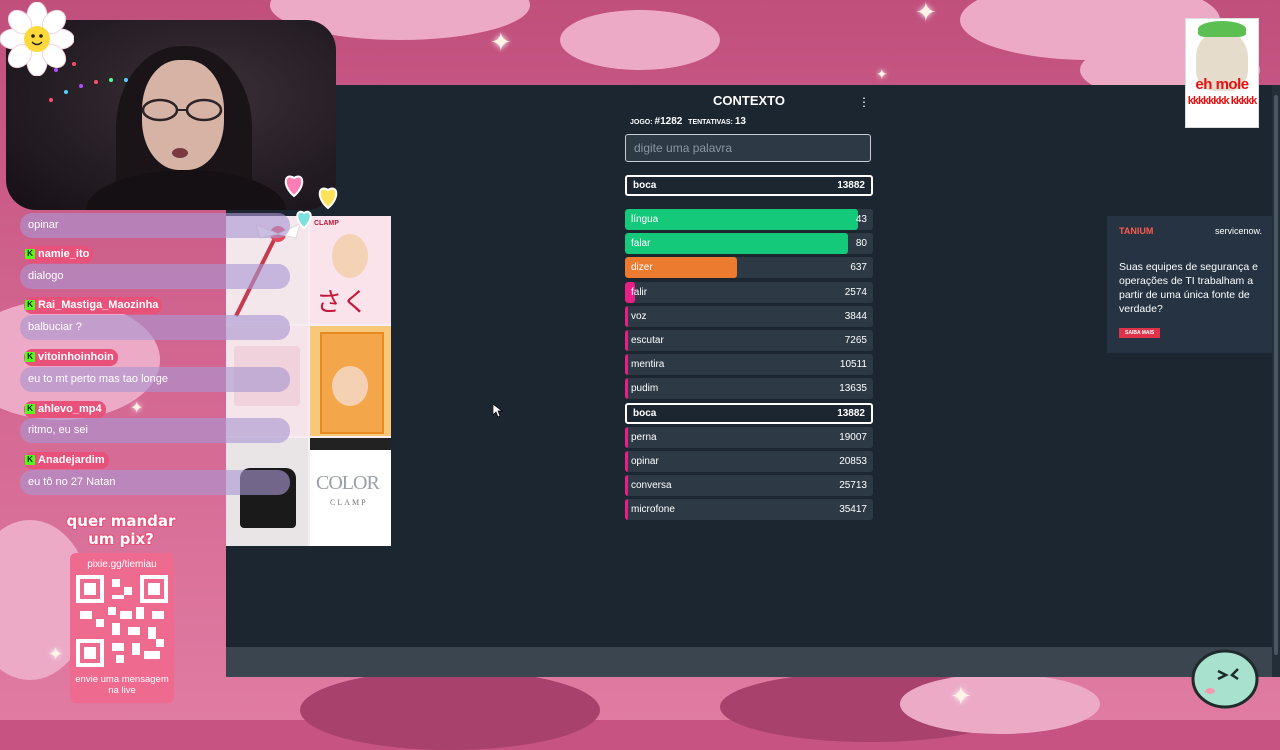 This screenshot has width=1280, height=750. Describe the element at coordinates (858, 268) in the screenshot. I see `guess-score: 637` at that location.